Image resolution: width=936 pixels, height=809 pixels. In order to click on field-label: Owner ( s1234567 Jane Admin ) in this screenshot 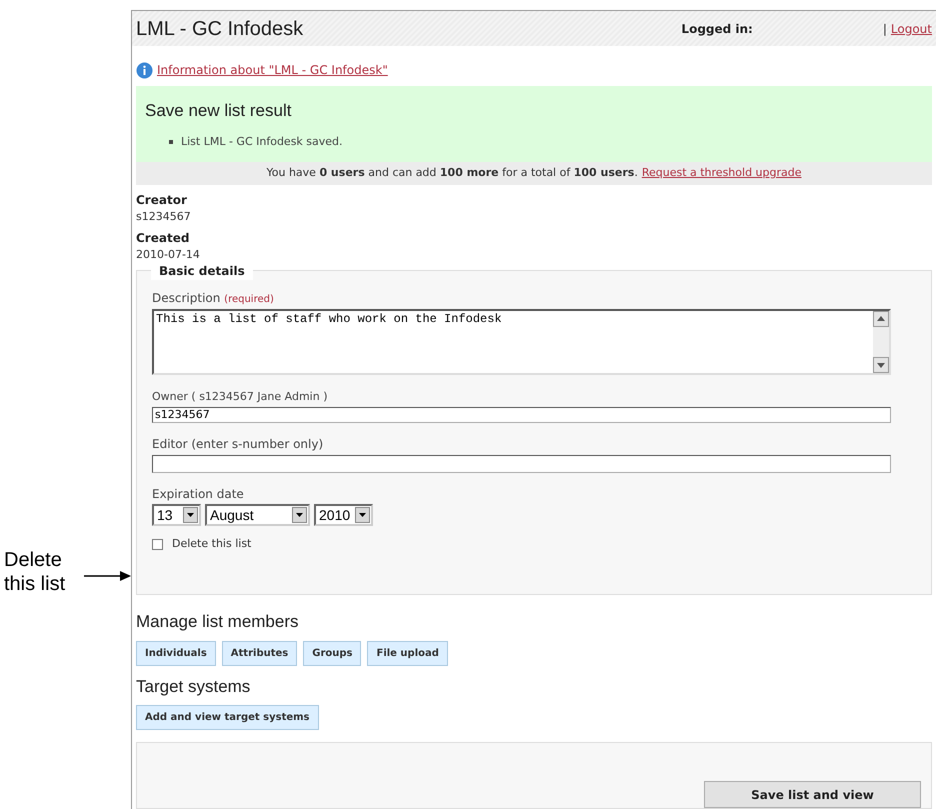, I will do `click(240, 396)`.